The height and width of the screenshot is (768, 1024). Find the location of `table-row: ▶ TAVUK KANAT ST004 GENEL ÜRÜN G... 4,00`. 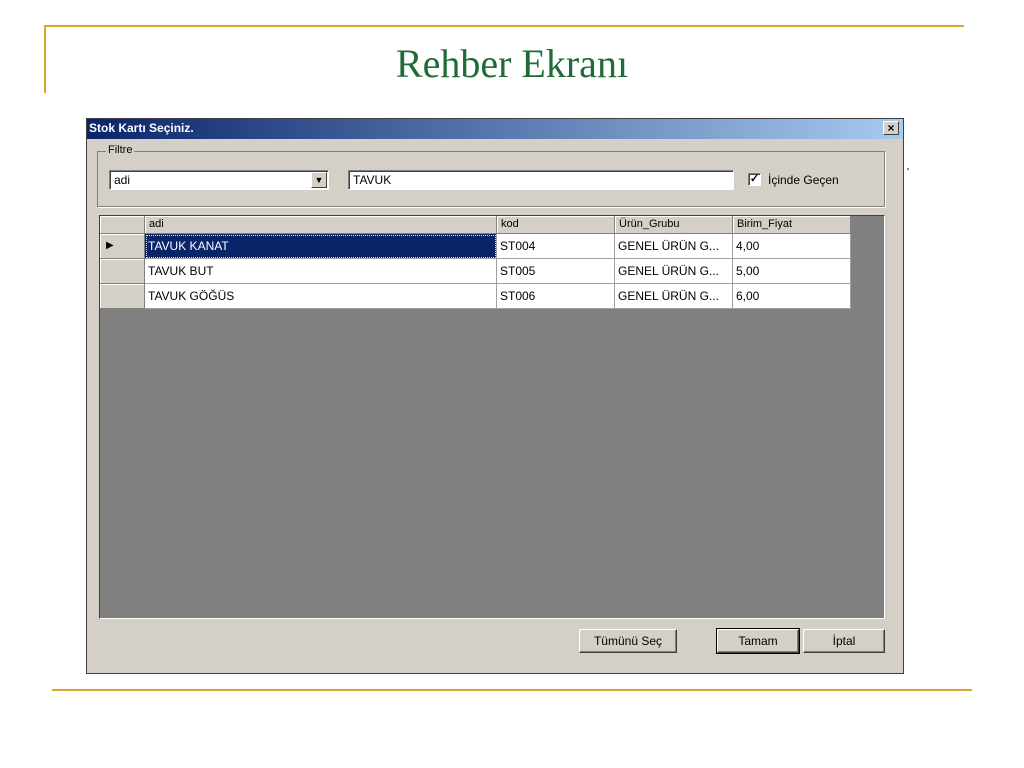

table-row: ▶ TAVUK KANAT ST004 GENEL ÜRÜN G... 4,00 is located at coordinates (475, 246).